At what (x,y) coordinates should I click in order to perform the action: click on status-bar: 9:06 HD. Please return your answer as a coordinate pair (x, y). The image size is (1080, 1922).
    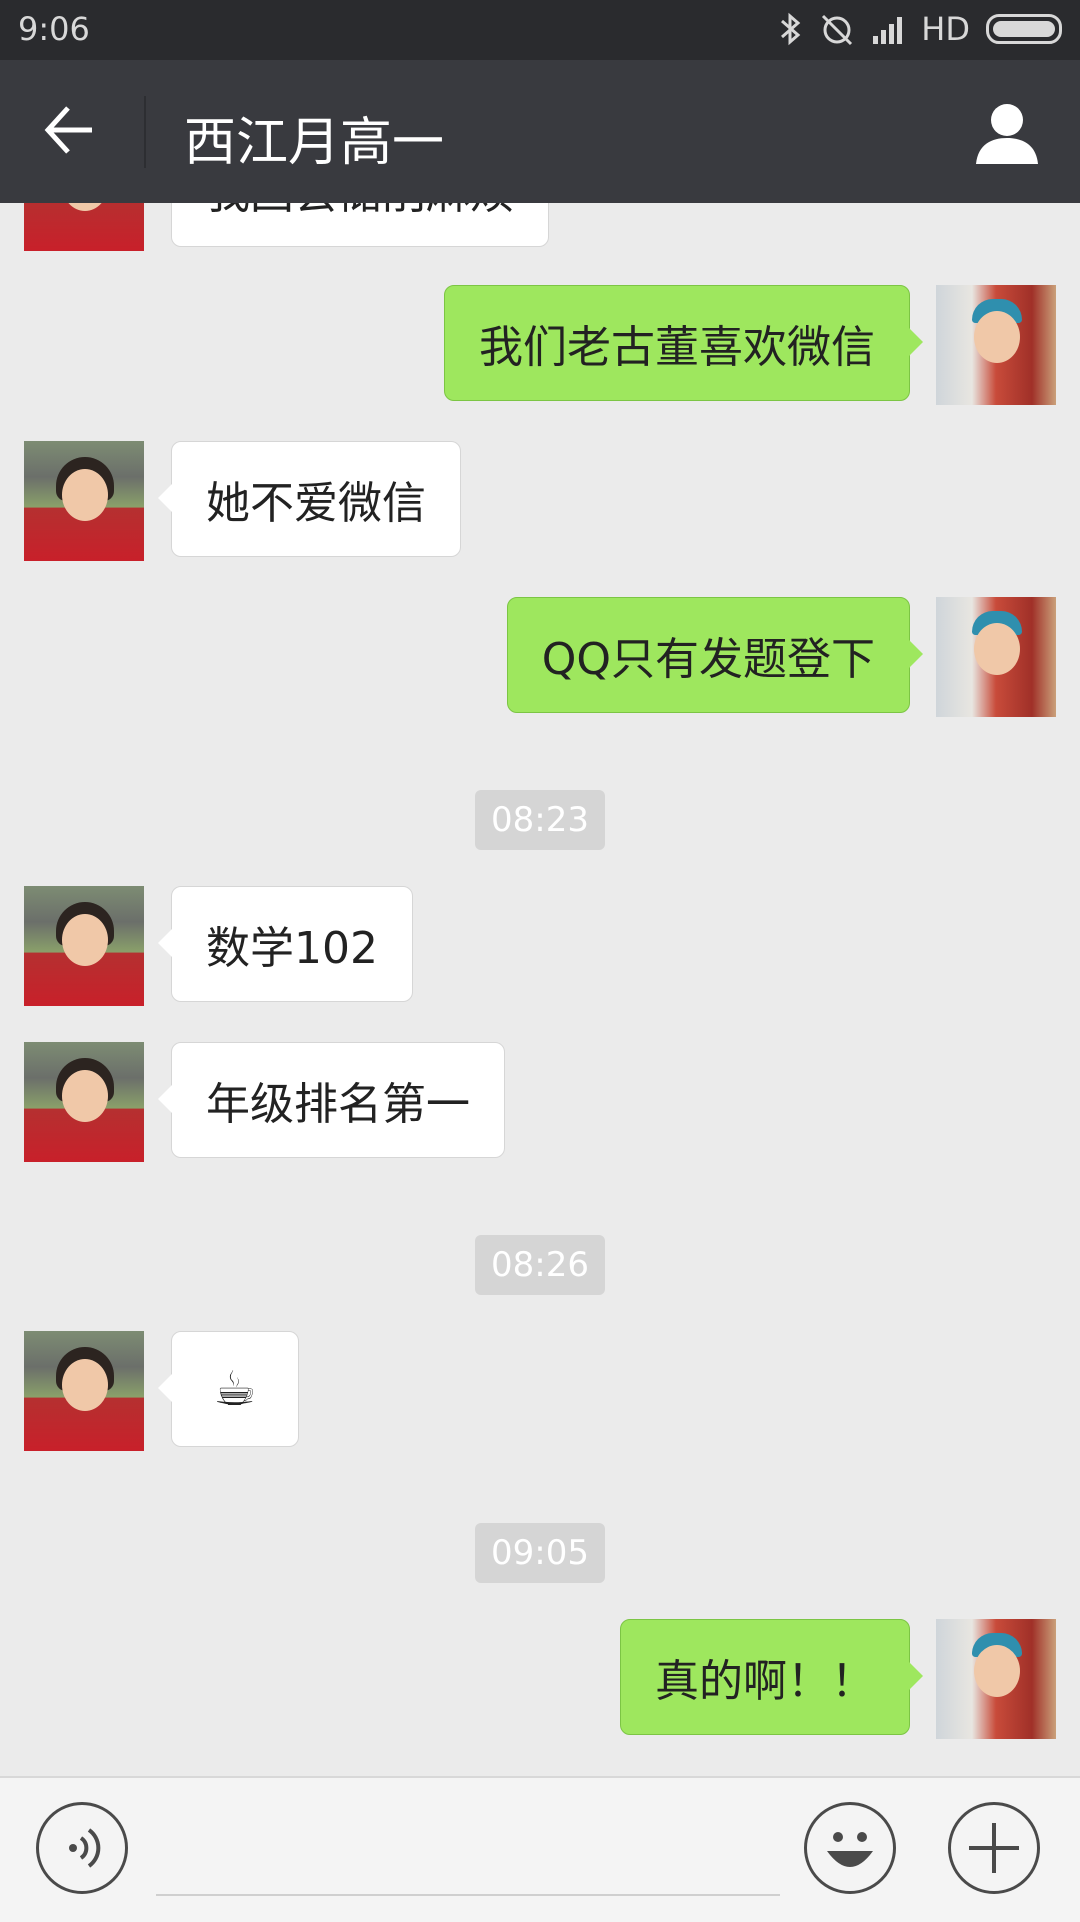
    Looking at the image, I should click on (540, 30).